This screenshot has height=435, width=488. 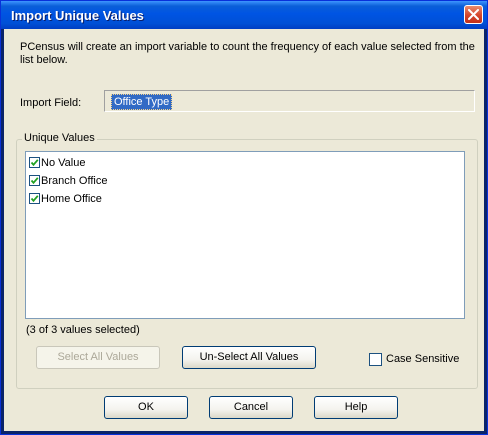 I want to click on close-button, so click(x=473, y=14).